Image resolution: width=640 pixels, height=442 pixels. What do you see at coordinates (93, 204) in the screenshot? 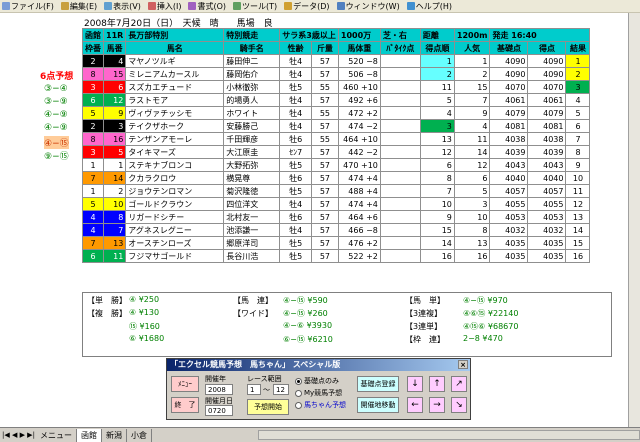
I see `waku-cell: 5` at bounding box center [93, 204].